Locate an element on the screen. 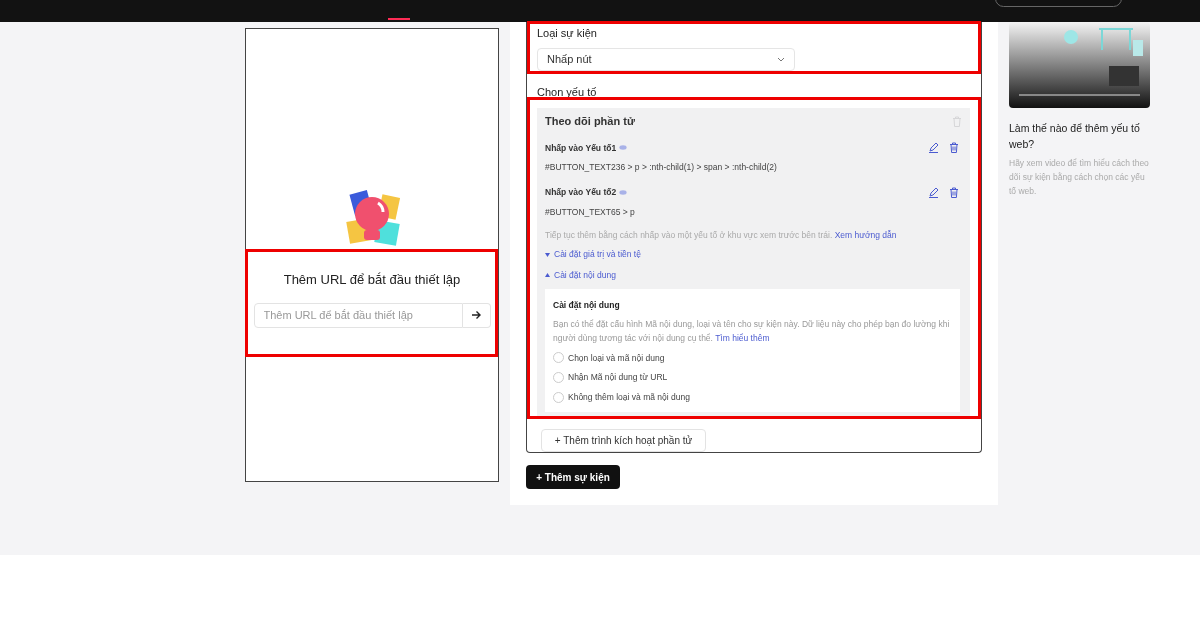 This screenshot has width=1200, height=630. card-title: Cài đặt nội dung is located at coordinates (587, 305).